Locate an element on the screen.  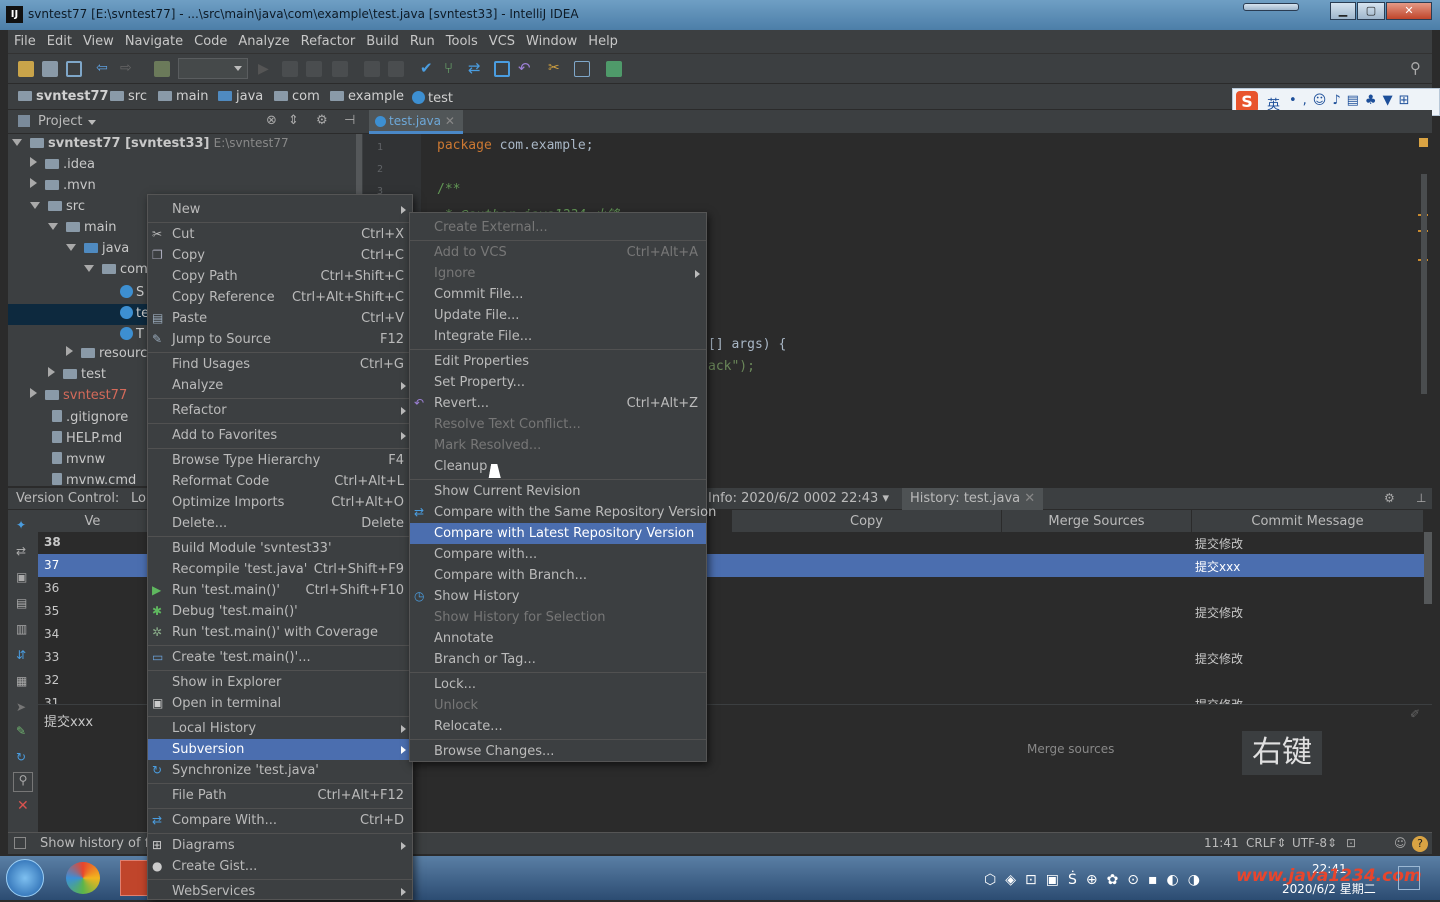
maximize-button: ▢ is located at coordinates (1371, 11).